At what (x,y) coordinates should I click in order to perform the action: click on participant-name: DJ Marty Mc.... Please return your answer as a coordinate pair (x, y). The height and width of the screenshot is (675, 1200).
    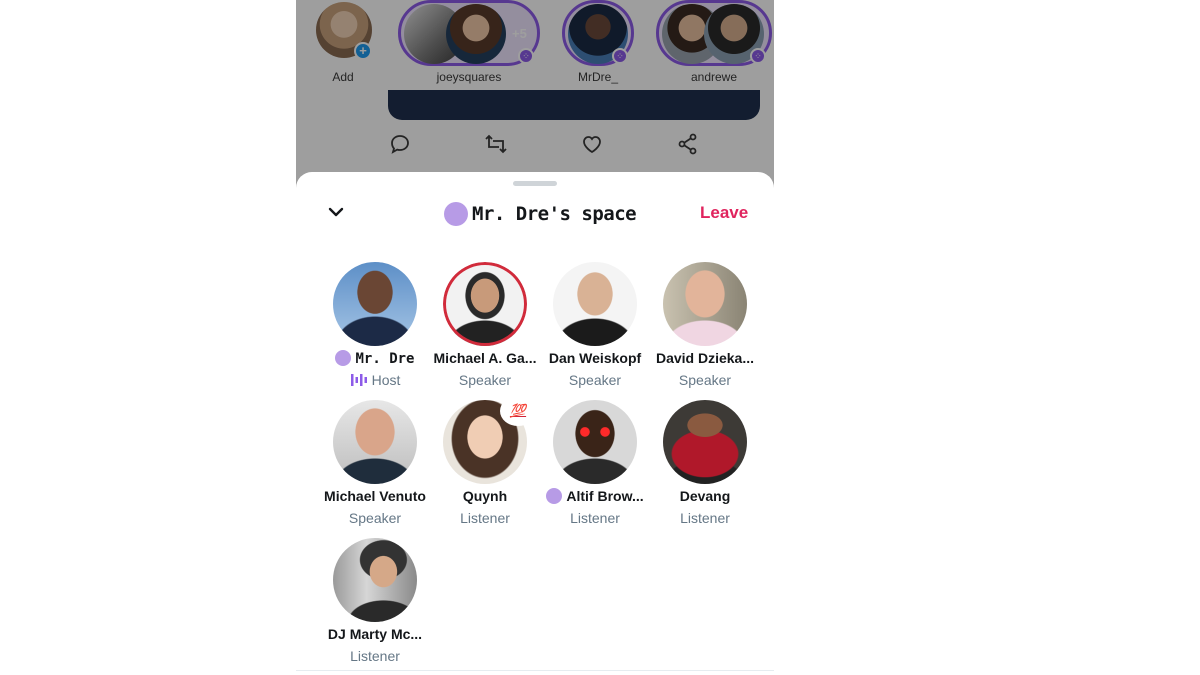
    Looking at the image, I should click on (375, 634).